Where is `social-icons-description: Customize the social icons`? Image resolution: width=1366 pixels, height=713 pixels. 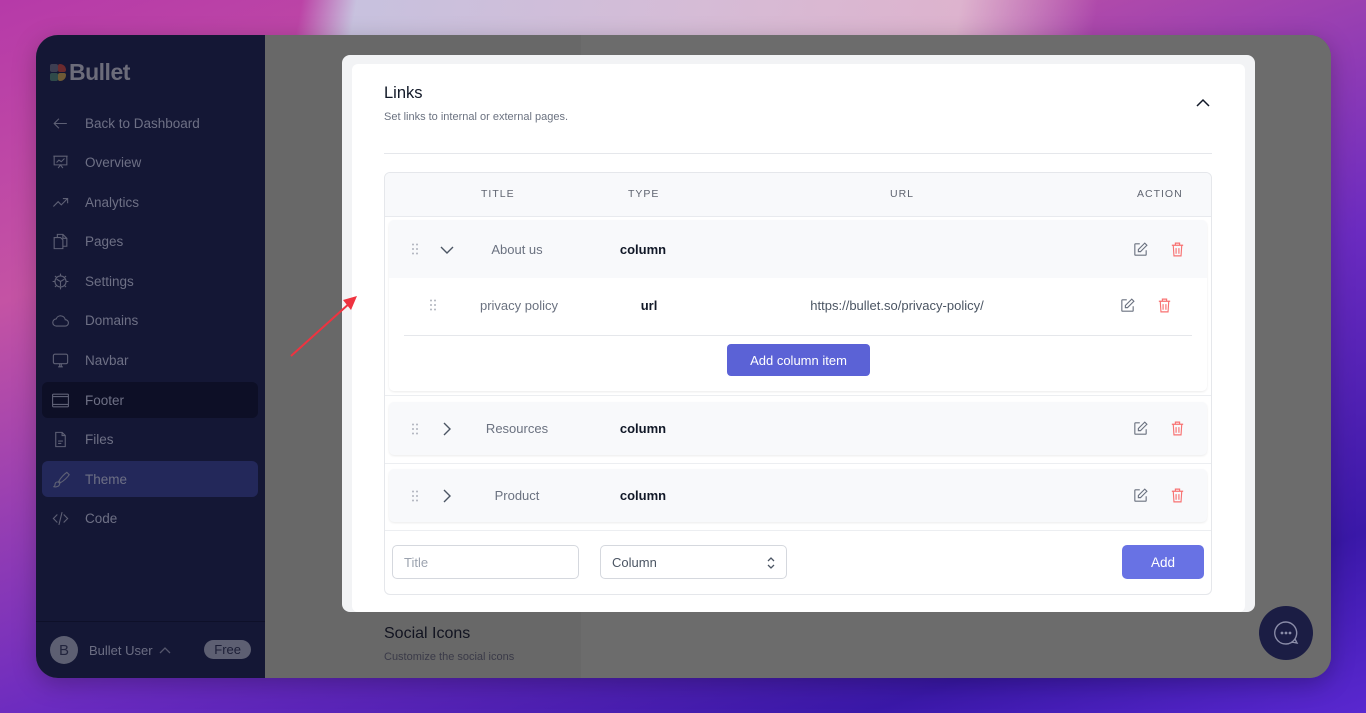 social-icons-description: Customize the social icons is located at coordinates (449, 657).